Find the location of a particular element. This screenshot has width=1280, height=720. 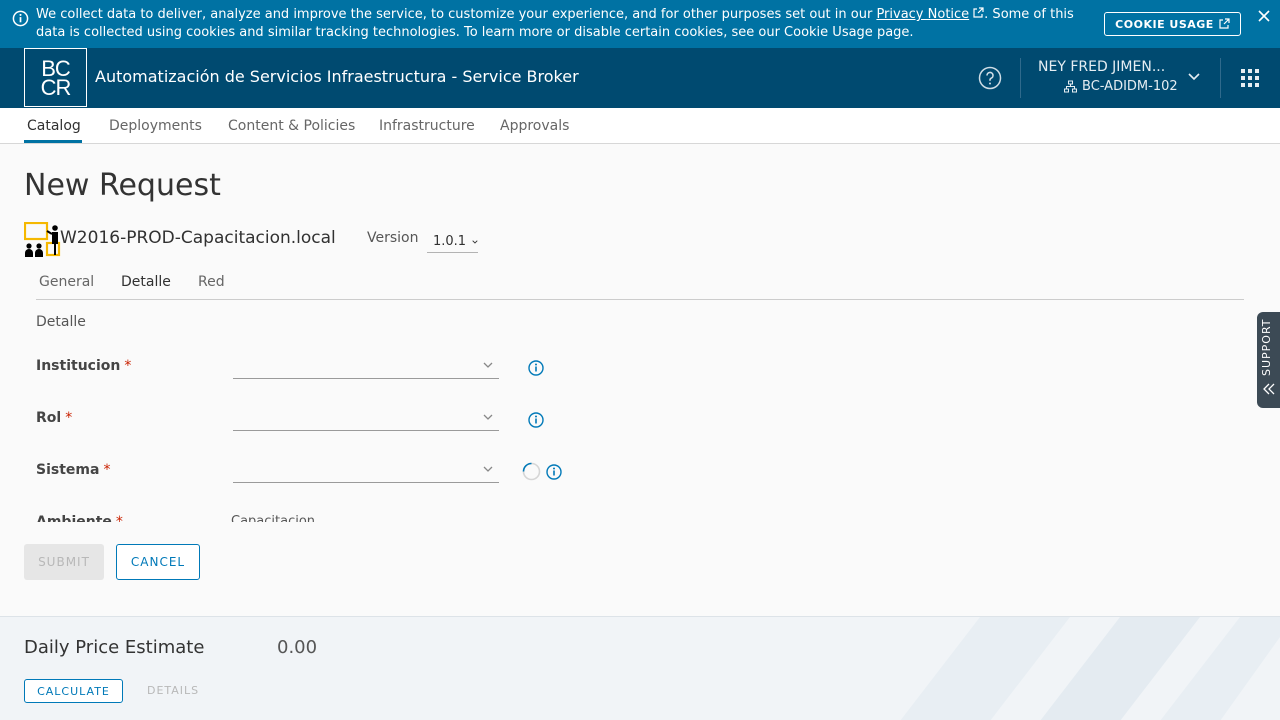

tab-deployments: Deployments is located at coordinates (155, 126).